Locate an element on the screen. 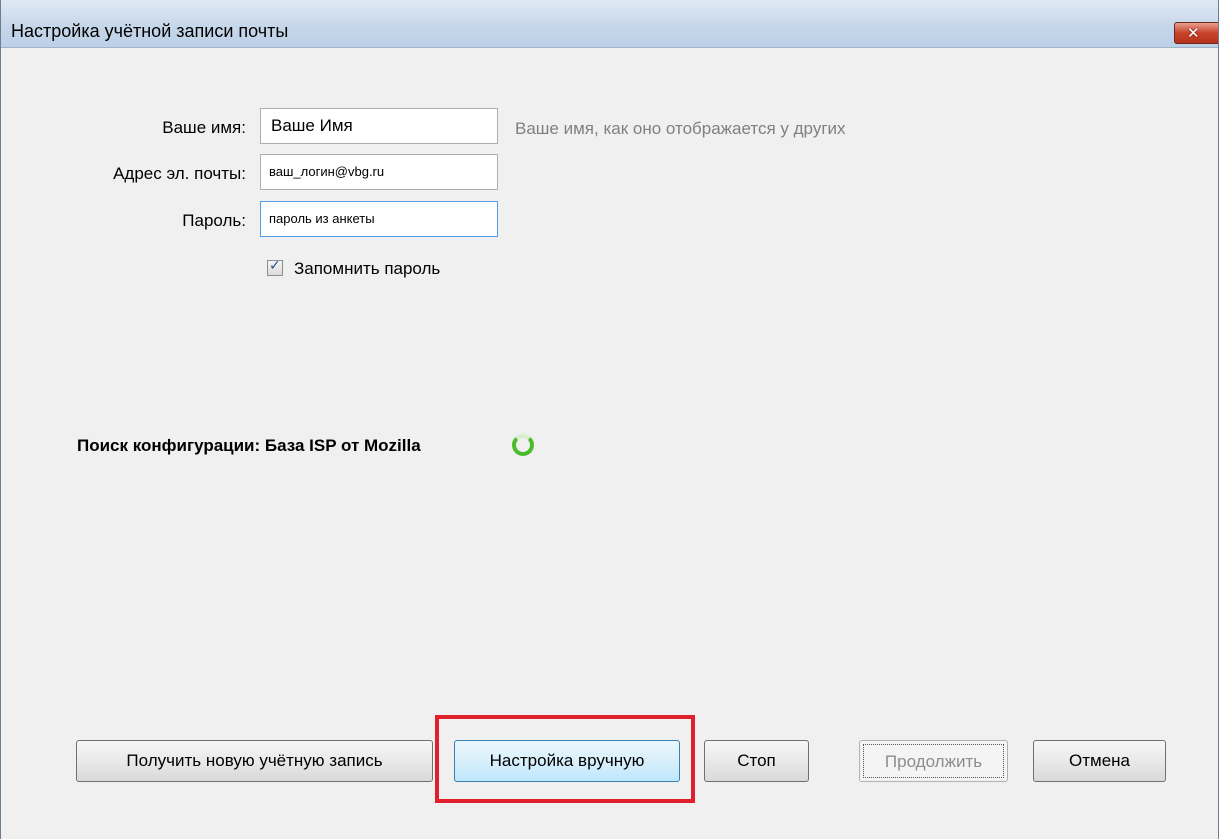  config-search-status: Поиск конфигурации: База ISP от Mozilla is located at coordinates (249, 445).